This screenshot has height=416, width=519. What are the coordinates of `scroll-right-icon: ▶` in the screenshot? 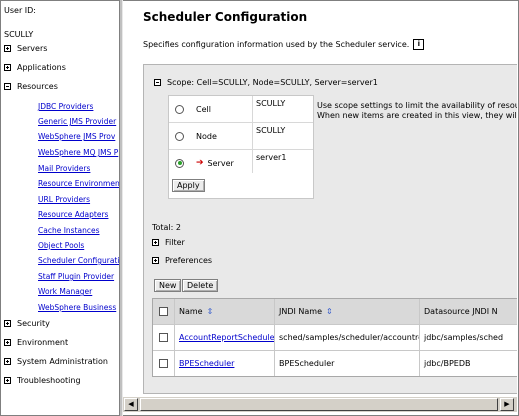 It's located at (507, 404).